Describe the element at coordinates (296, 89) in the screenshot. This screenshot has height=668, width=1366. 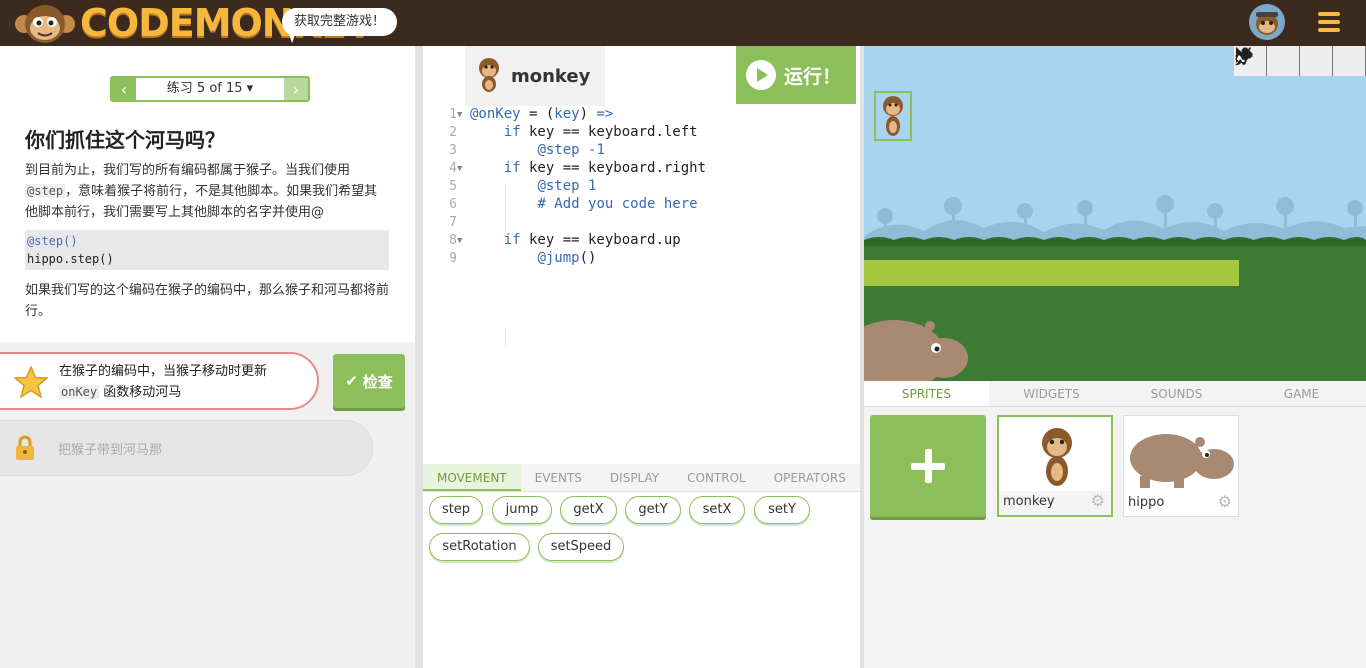
I see `next-exercise-button: ›` at that location.